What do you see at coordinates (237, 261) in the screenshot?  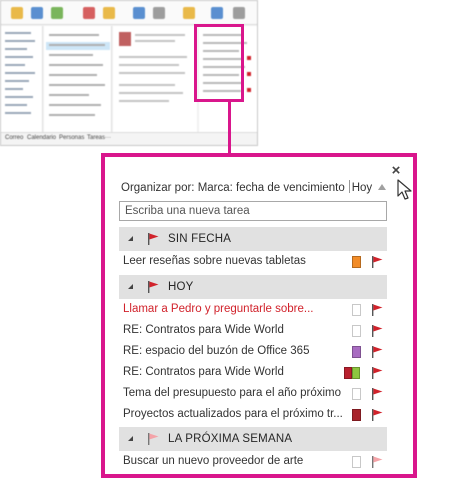 I see `task-title: Leer reseñas sobre nuevas tabletas` at bounding box center [237, 261].